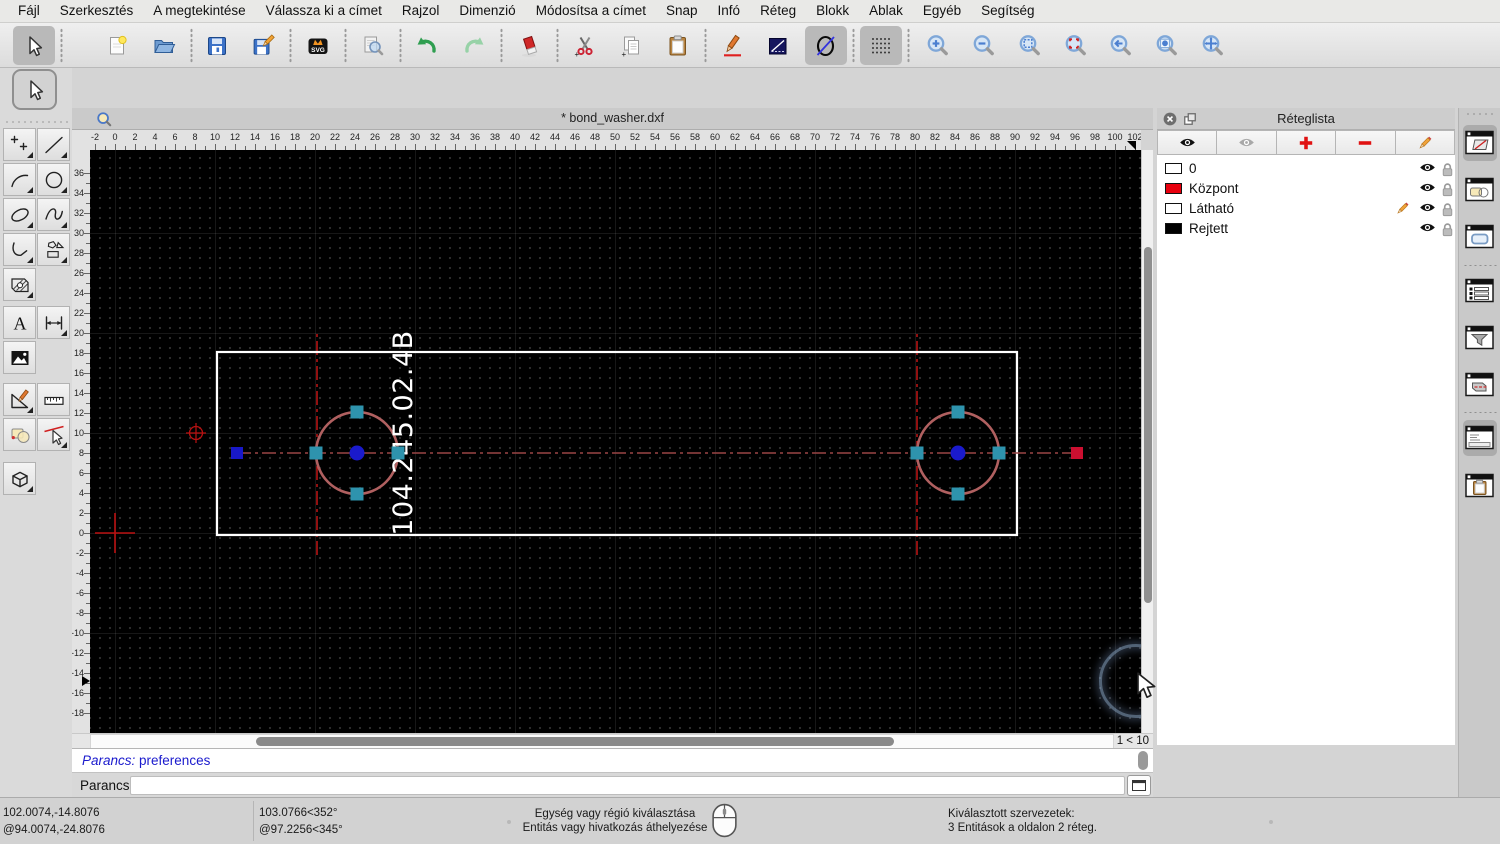 This screenshot has height=844, width=1500. Describe the element at coordinates (53, 144) in the screenshot. I see `draw-line-button` at that location.